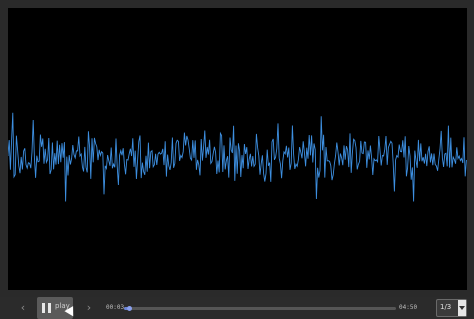  Describe the element at coordinates (129, 308) in the screenshot. I see `seek-knob` at that location.